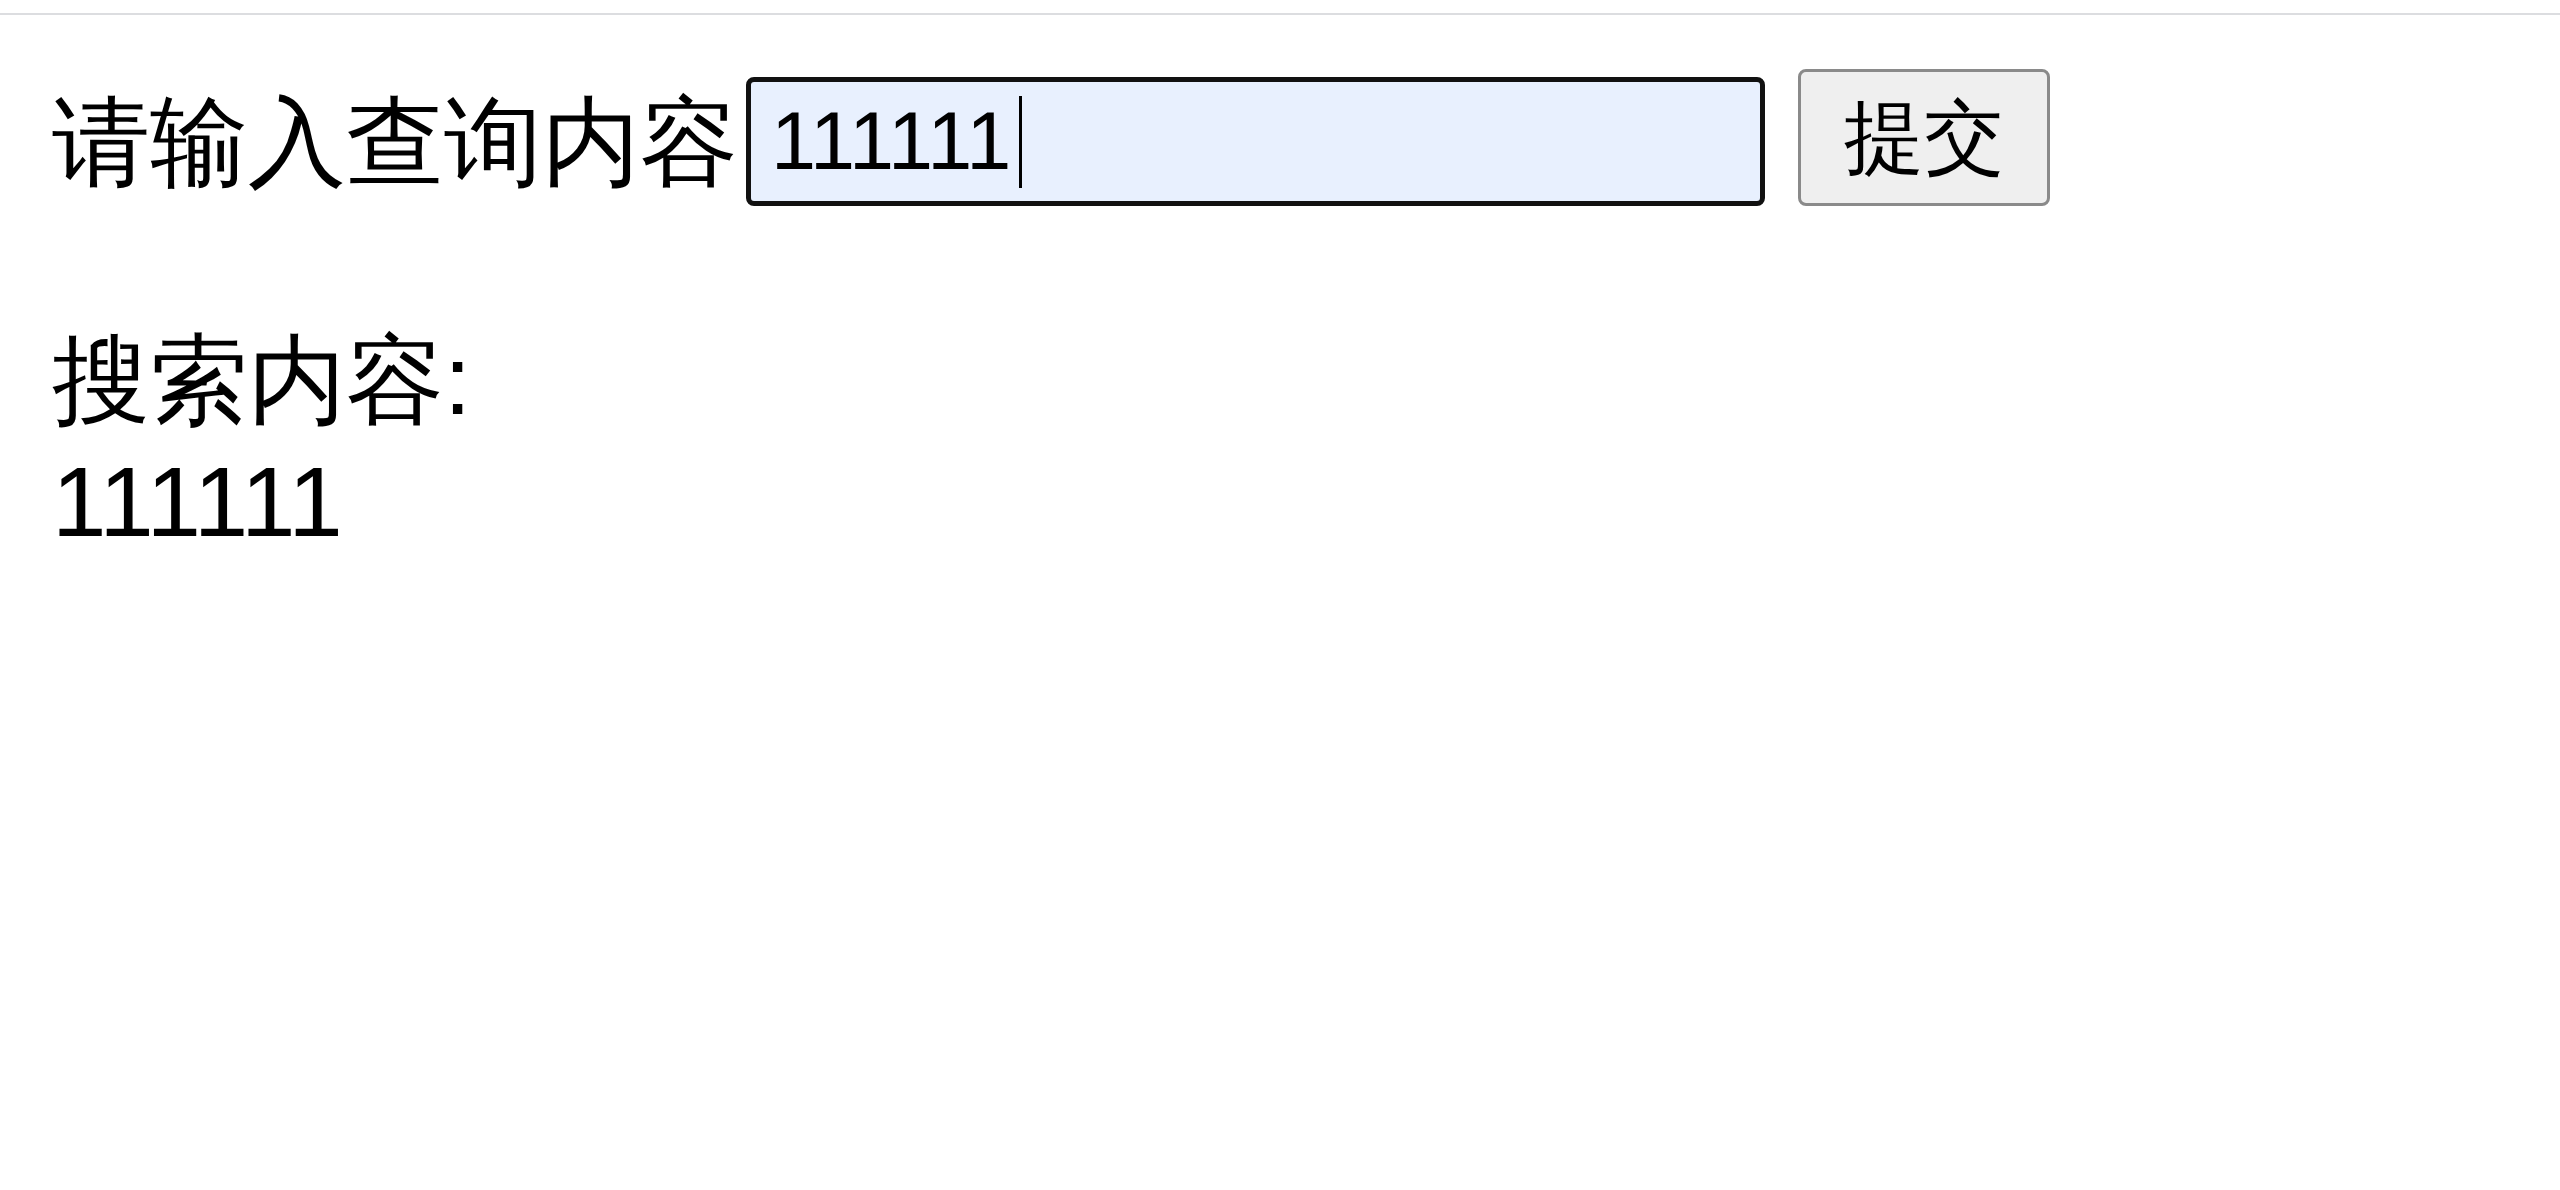 The image size is (2560, 1190). I want to click on submit-button: 提交, so click(1924, 137).